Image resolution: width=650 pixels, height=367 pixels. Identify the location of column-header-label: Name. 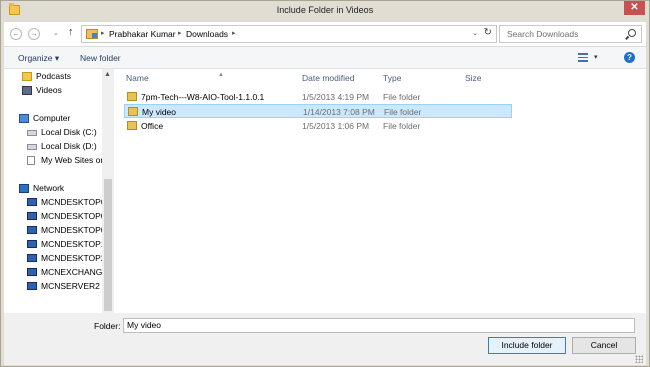
(137, 78).